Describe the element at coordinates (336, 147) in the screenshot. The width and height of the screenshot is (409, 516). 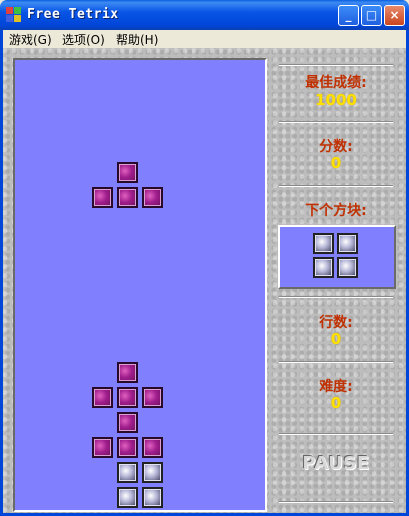
I see `score-label: 分数:` at that location.